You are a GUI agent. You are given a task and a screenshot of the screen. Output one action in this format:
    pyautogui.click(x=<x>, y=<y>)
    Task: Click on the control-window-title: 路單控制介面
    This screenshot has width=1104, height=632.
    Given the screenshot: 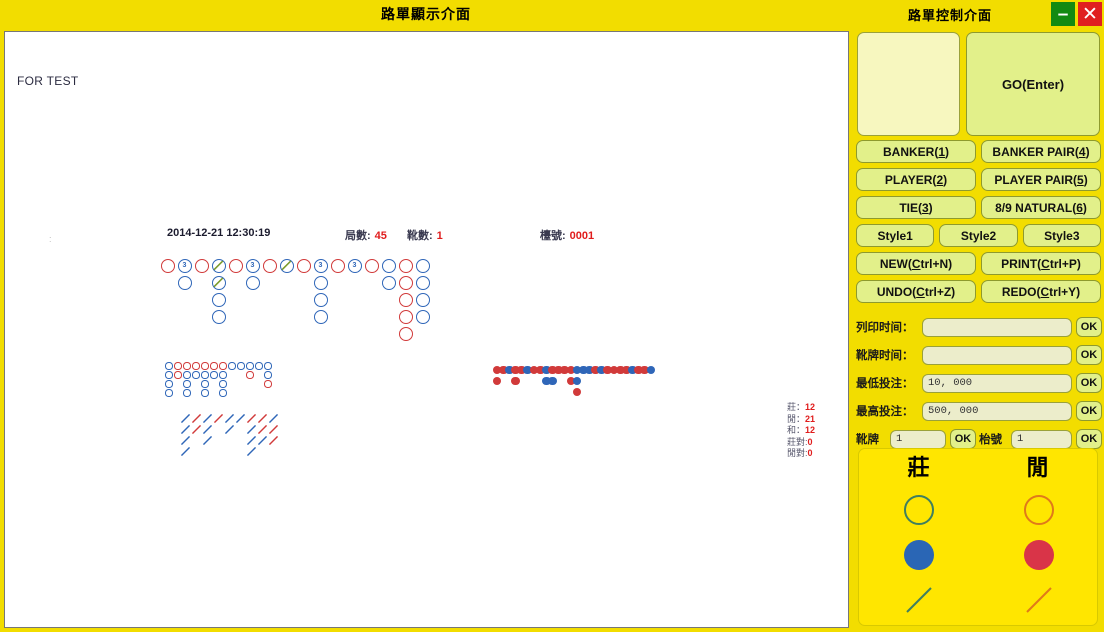 What is the action you would take?
    pyautogui.click(x=949, y=15)
    